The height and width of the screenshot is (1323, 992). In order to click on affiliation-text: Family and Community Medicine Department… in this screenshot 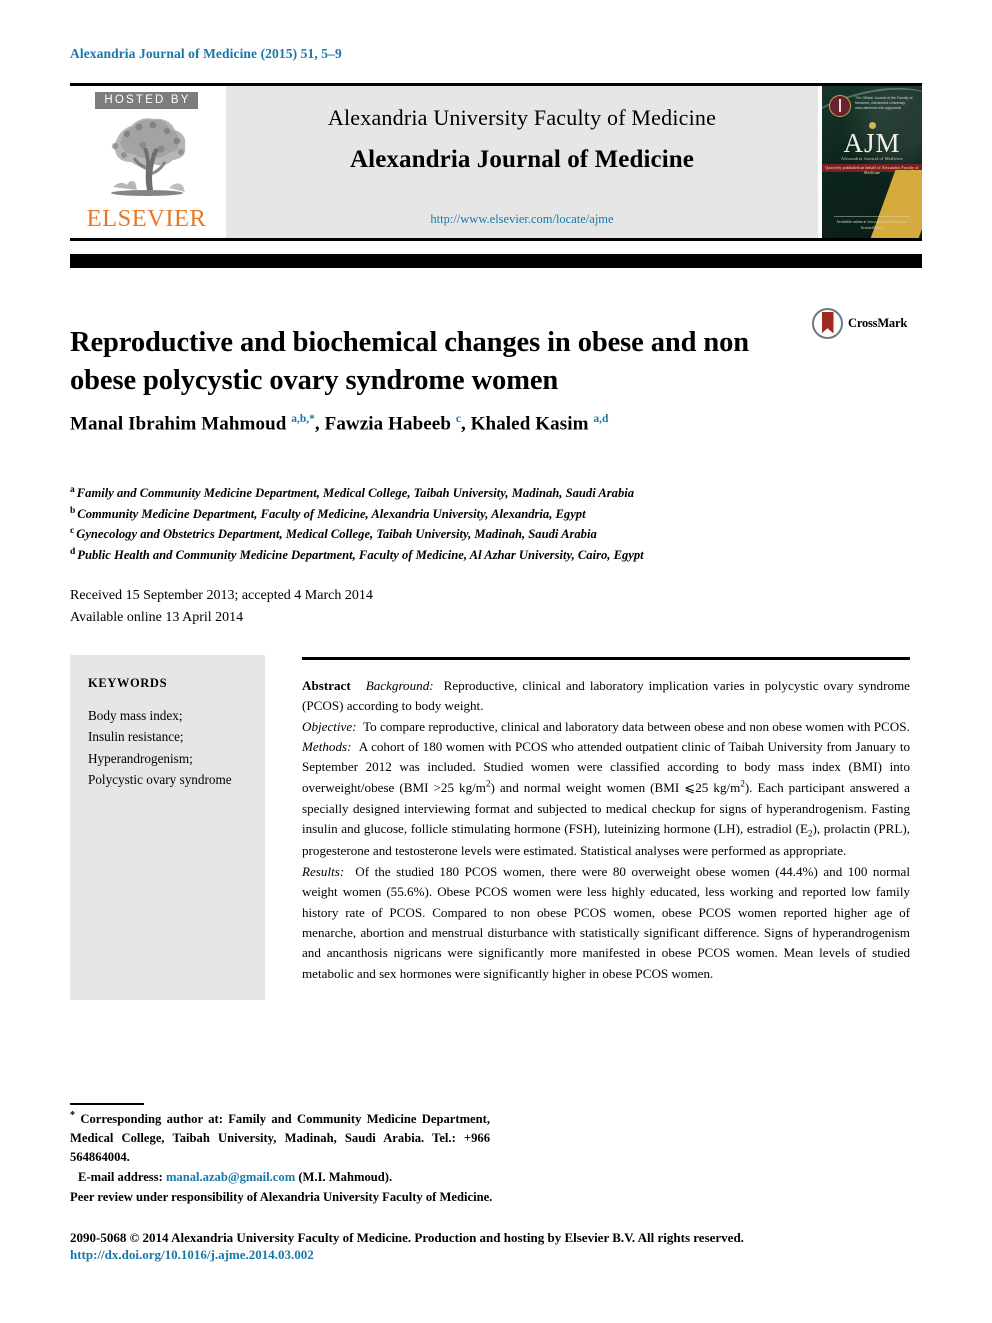, I will do `click(355, 493)`.